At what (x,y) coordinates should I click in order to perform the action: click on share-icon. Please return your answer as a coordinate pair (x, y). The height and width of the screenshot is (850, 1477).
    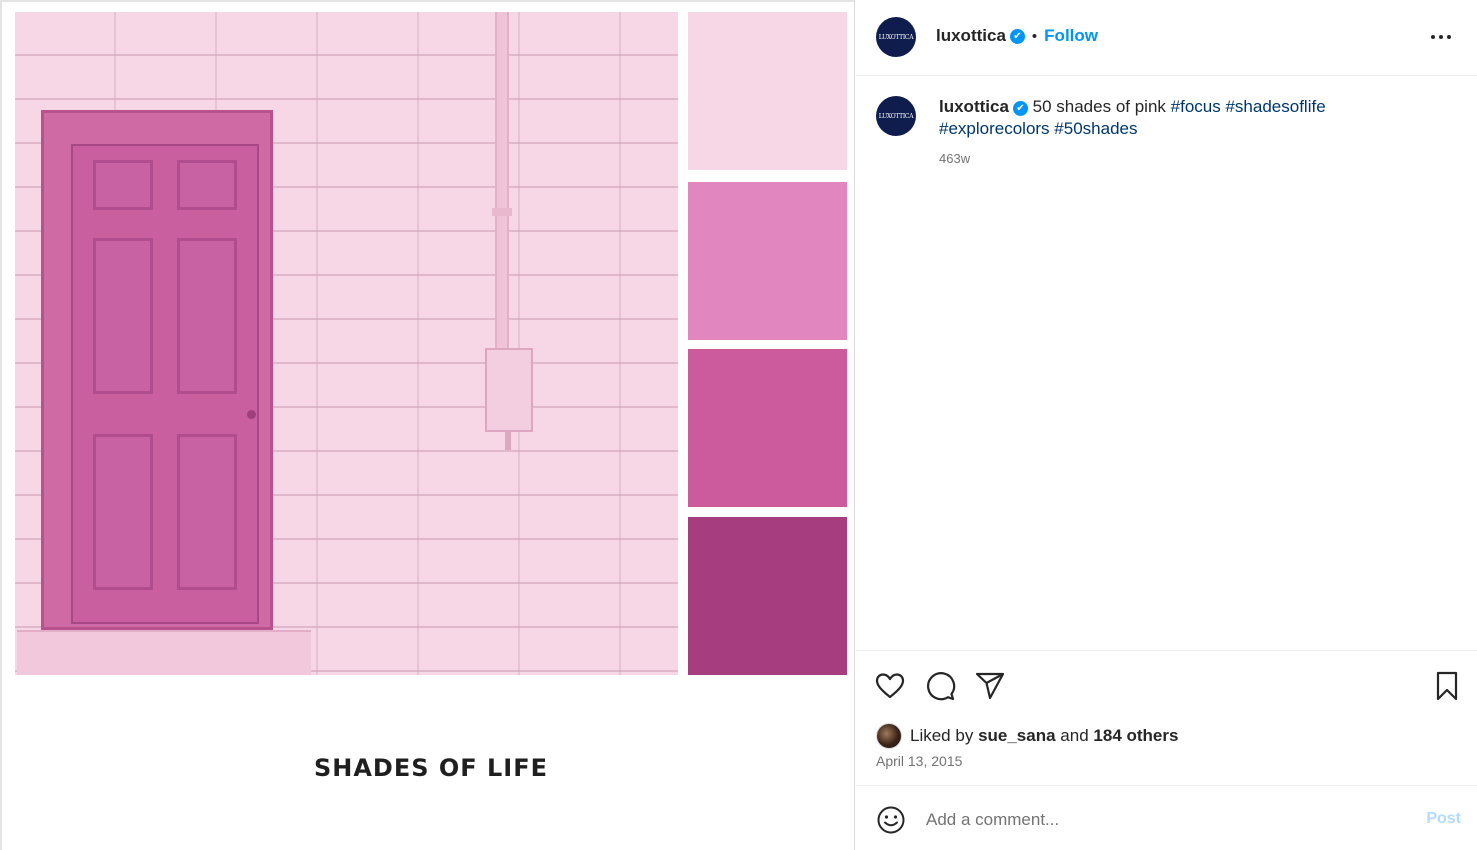
    Looking at the image, I should click on (990, 686).